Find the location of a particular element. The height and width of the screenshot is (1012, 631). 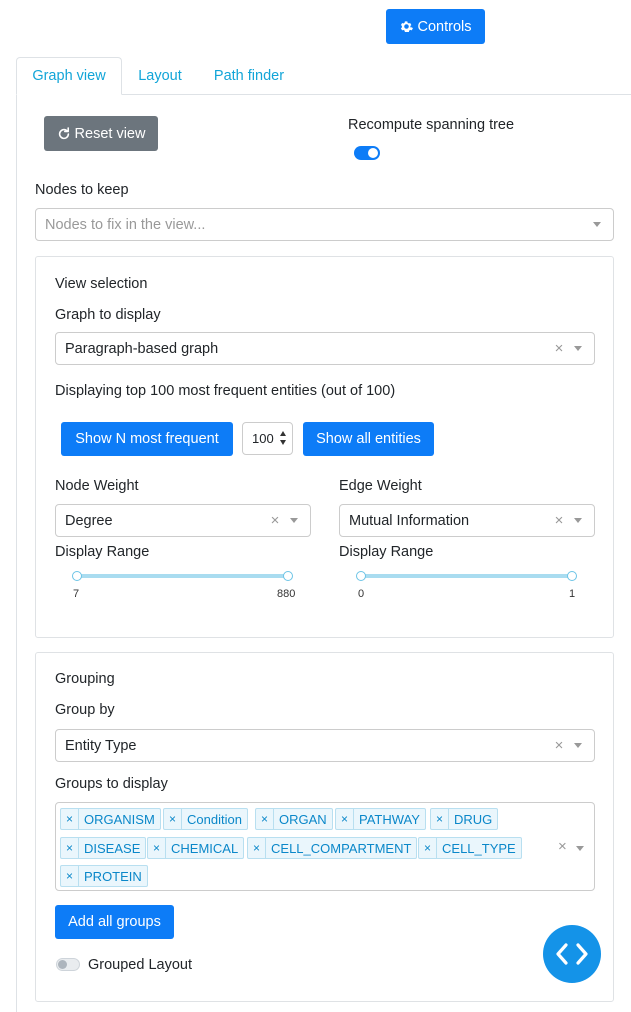

tab-path-finder: Path finder is located at coordinates (249, 75).